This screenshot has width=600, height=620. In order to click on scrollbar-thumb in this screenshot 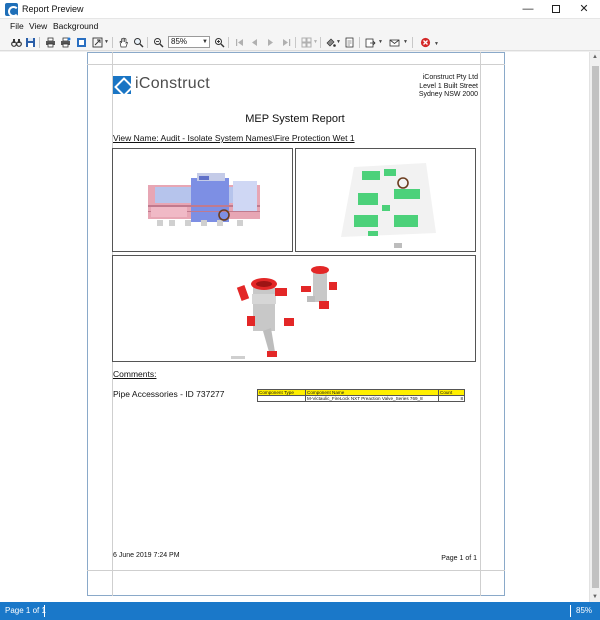, I will do `click(595, 327)`.